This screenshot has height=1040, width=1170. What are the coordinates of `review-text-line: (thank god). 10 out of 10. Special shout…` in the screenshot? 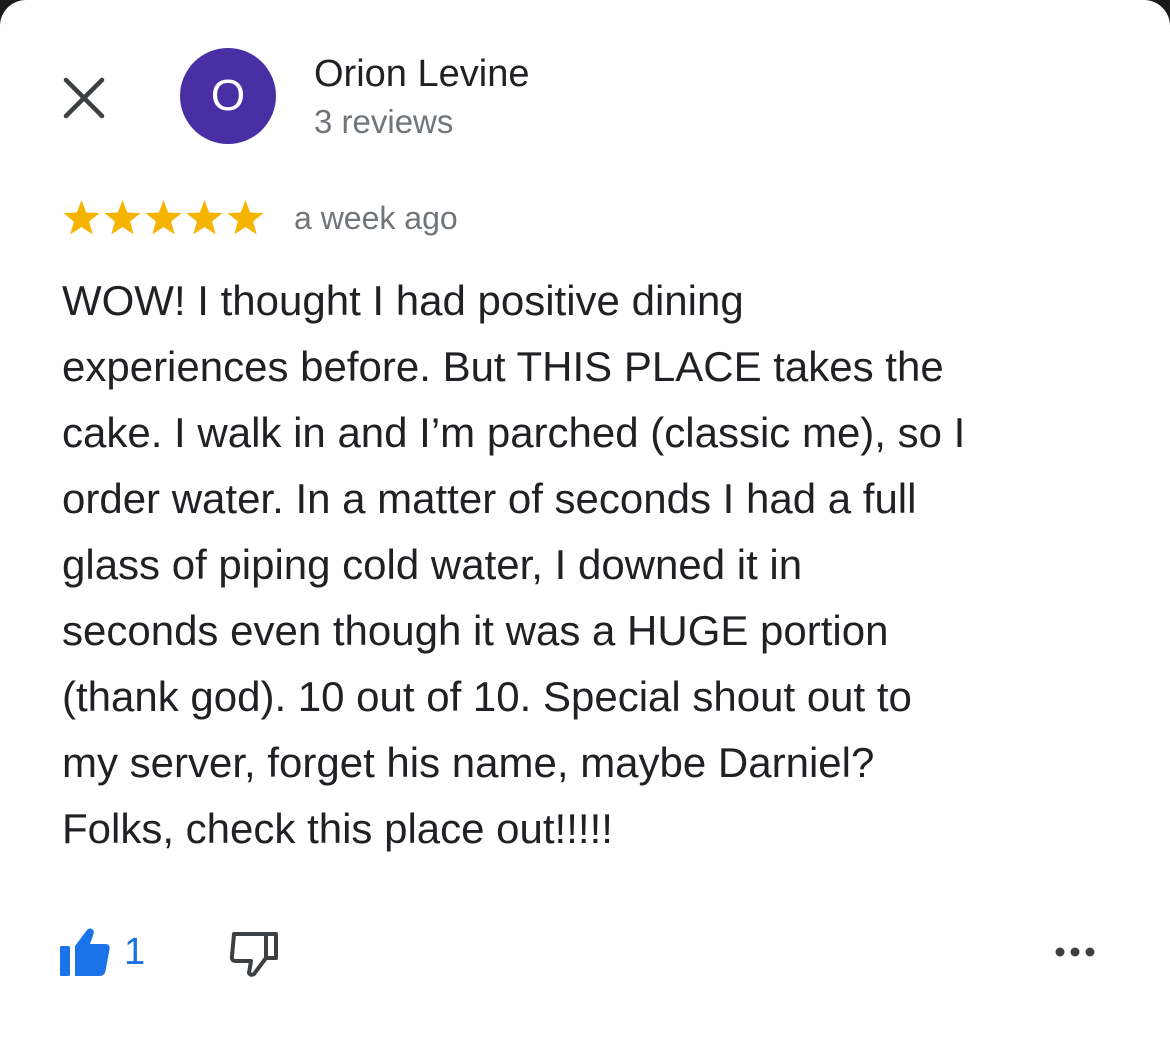 It's located at (487, 696).